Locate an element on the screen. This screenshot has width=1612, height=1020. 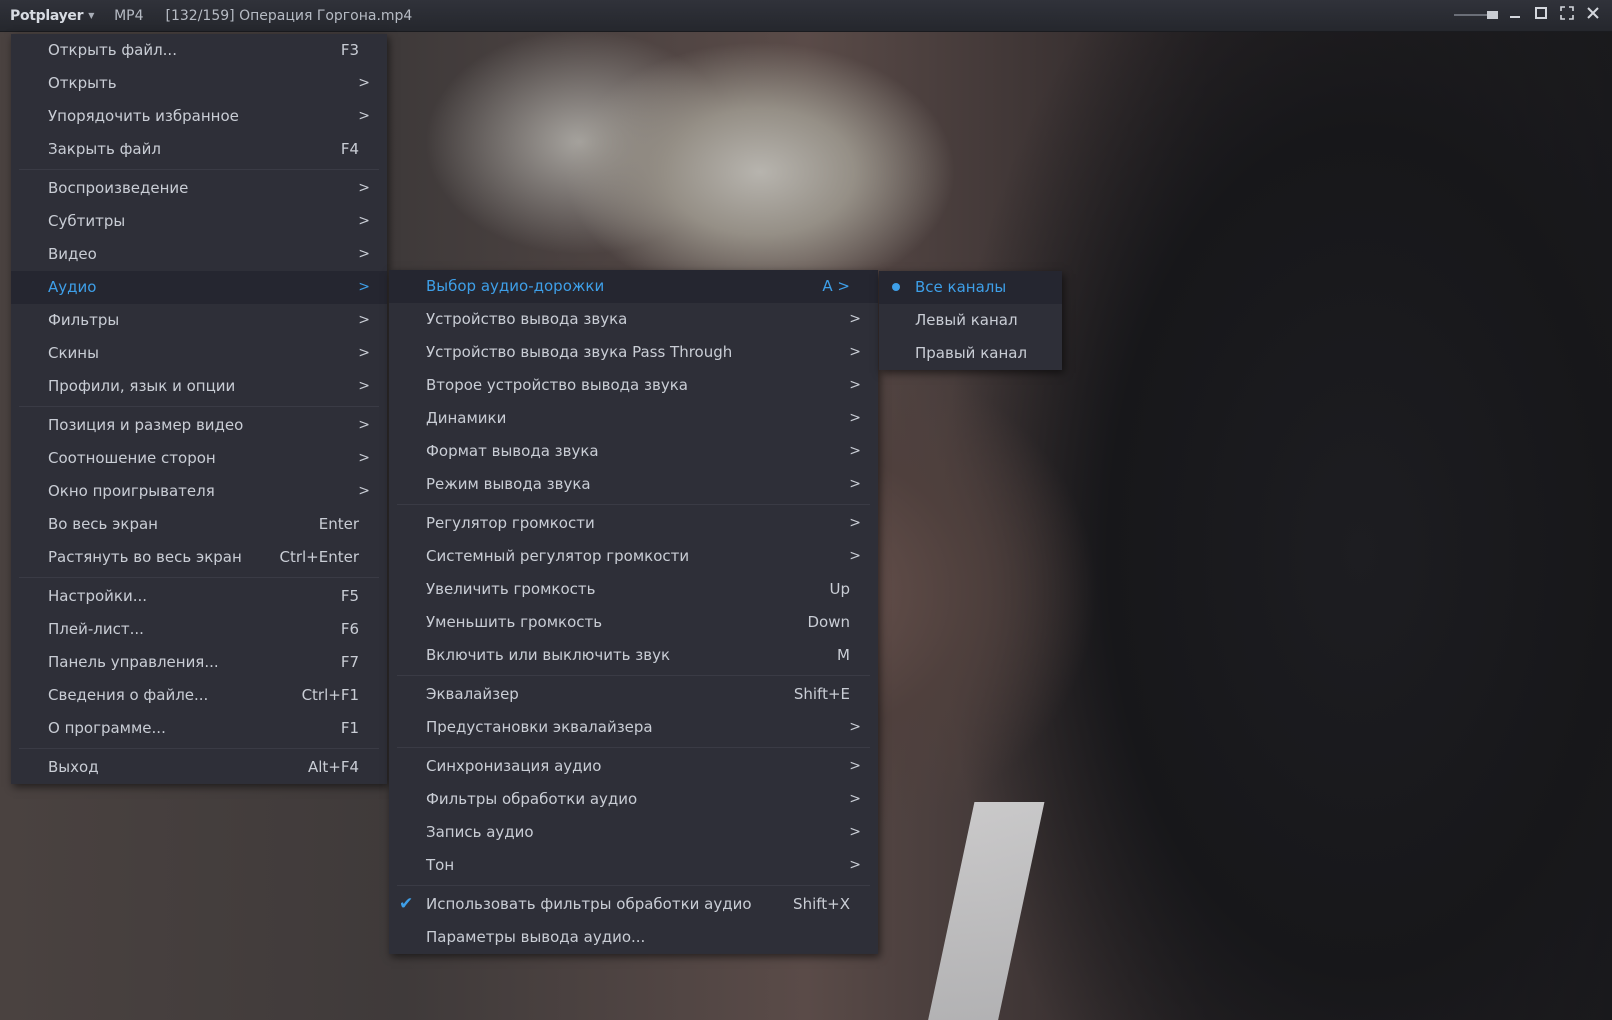
main-menu-item: Плей-лист... F6 is located at coordinates (199, 629).